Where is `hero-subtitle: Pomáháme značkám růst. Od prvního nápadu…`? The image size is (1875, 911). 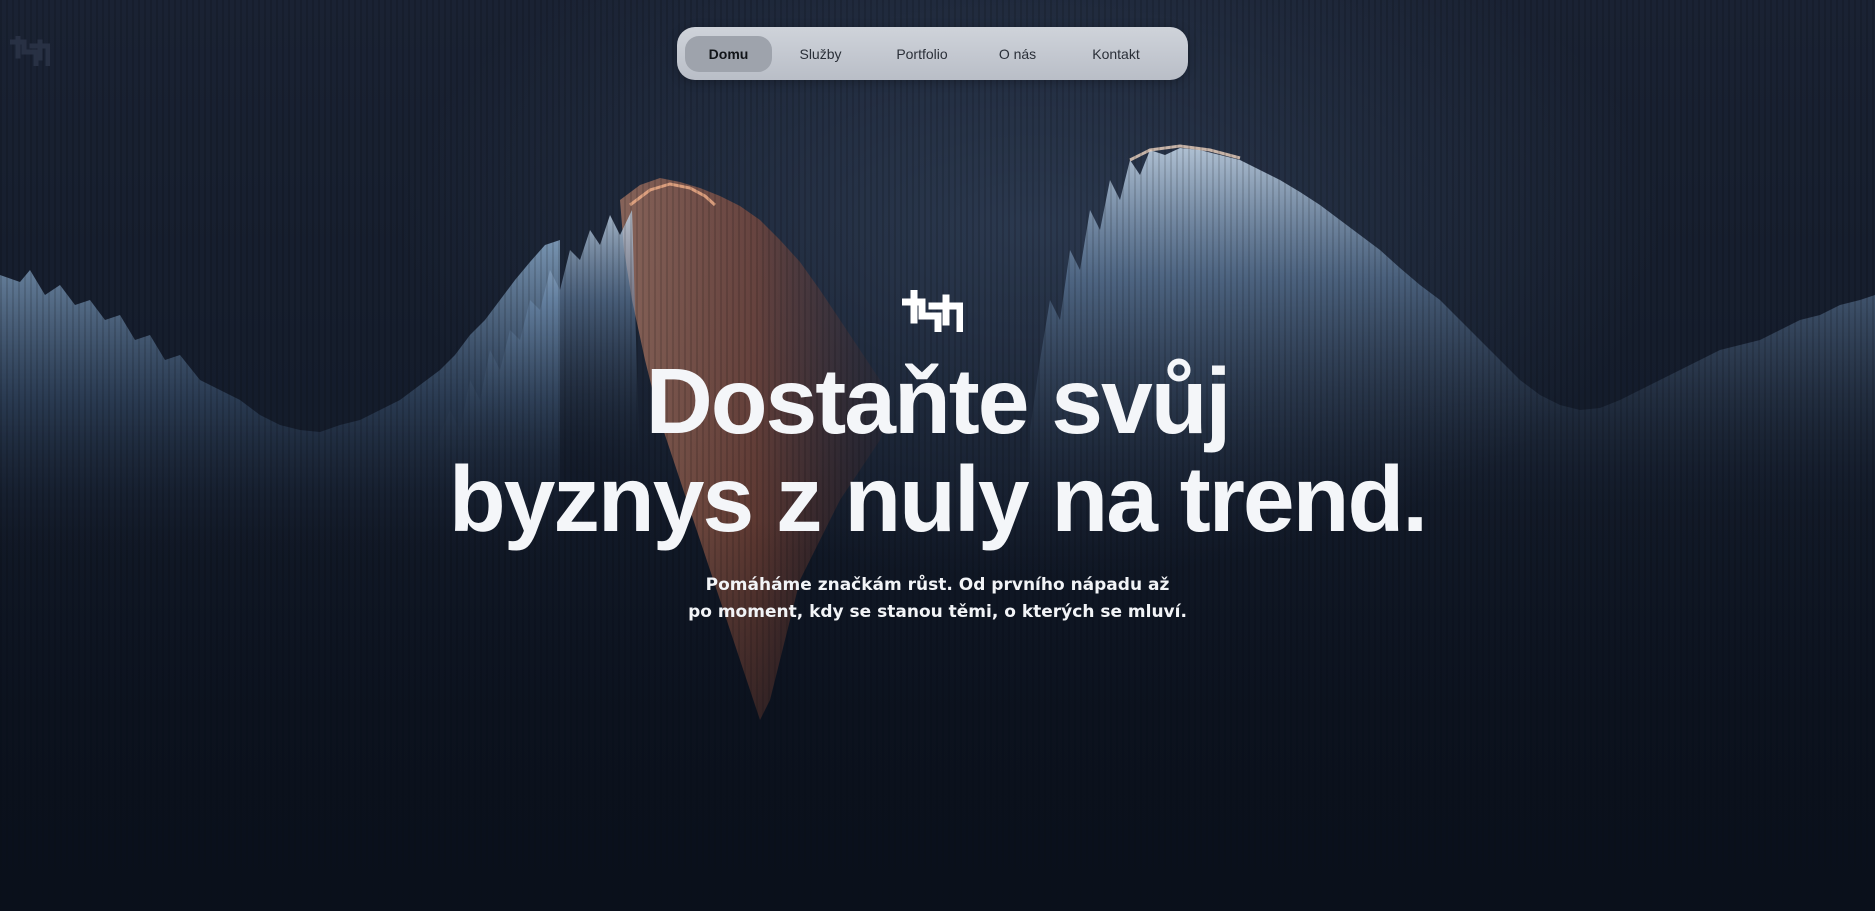 hero-subtitle: Pomáháme značkám růst. Od prvního nápadu… is located at coordinates (937, 599).